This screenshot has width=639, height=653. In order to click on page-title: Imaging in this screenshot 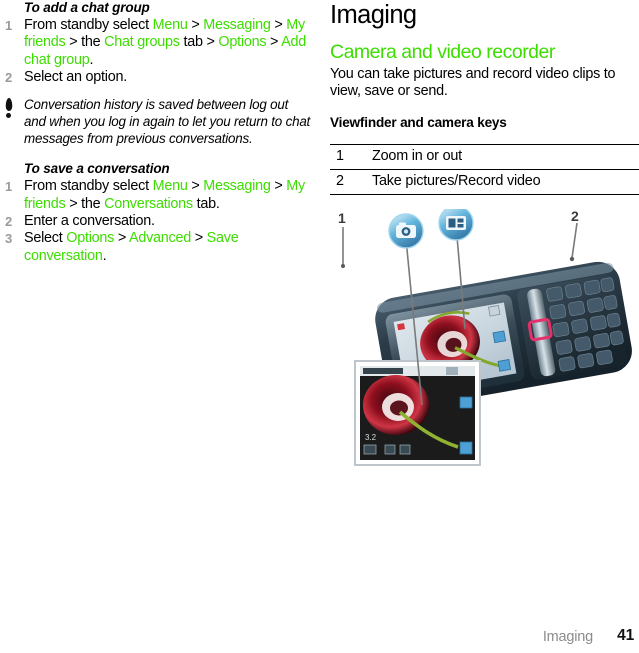, I will do `click(373, 15)`.